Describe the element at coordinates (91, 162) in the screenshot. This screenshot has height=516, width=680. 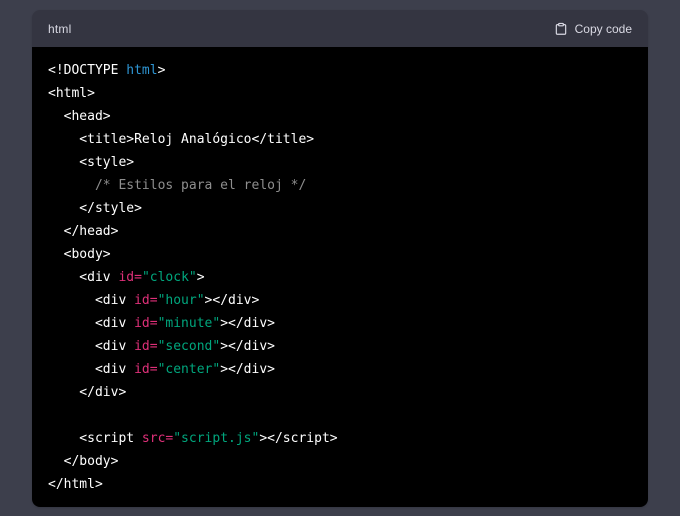
I see `code-token: <style>` at that location.